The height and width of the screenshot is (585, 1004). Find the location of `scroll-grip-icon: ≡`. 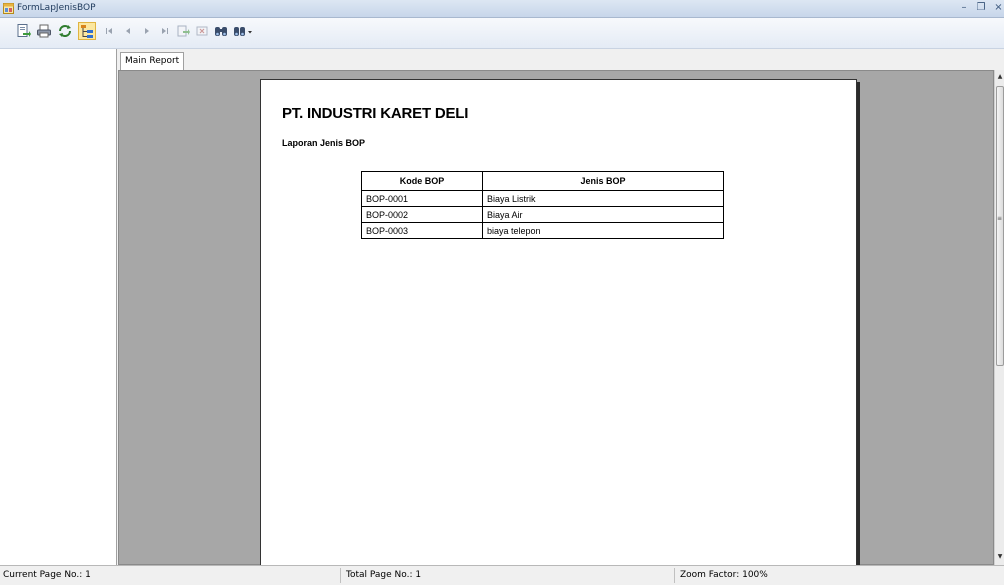

scroll-grip-icon: ≡ is located at coordinates (1000, 218).